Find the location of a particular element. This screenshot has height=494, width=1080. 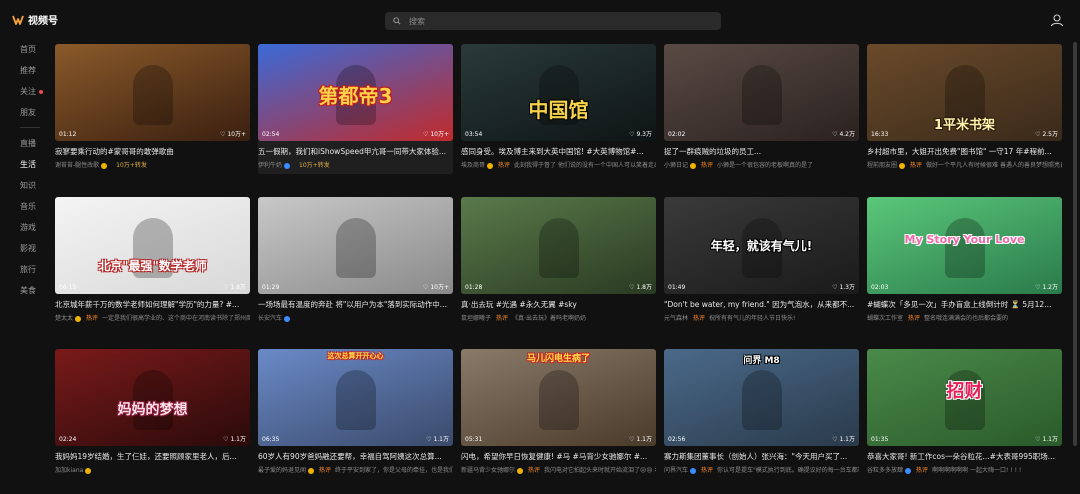

sidebar-item-friends: 朋友 is located at coordinates (28, 112).